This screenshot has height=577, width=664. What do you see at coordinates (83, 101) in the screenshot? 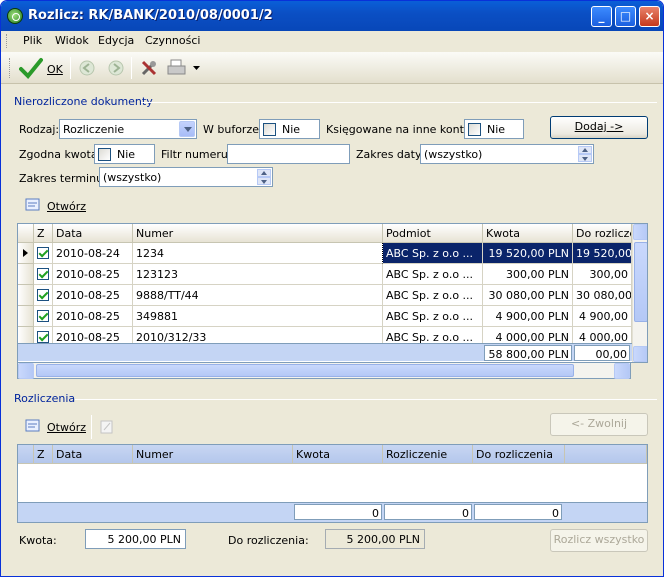
I see `group-nierozliczone-title: Nierozliczone dokumenty` at bounding box center [83, 101].